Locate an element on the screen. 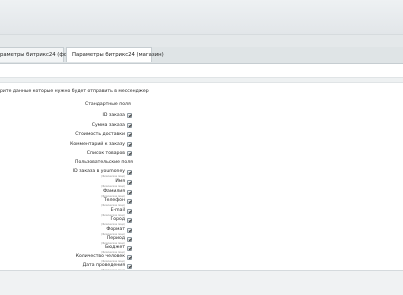 Image resolution: width=403 pixels, height=295 pixels. field-label: Формат is located at coordinates (115, 229).